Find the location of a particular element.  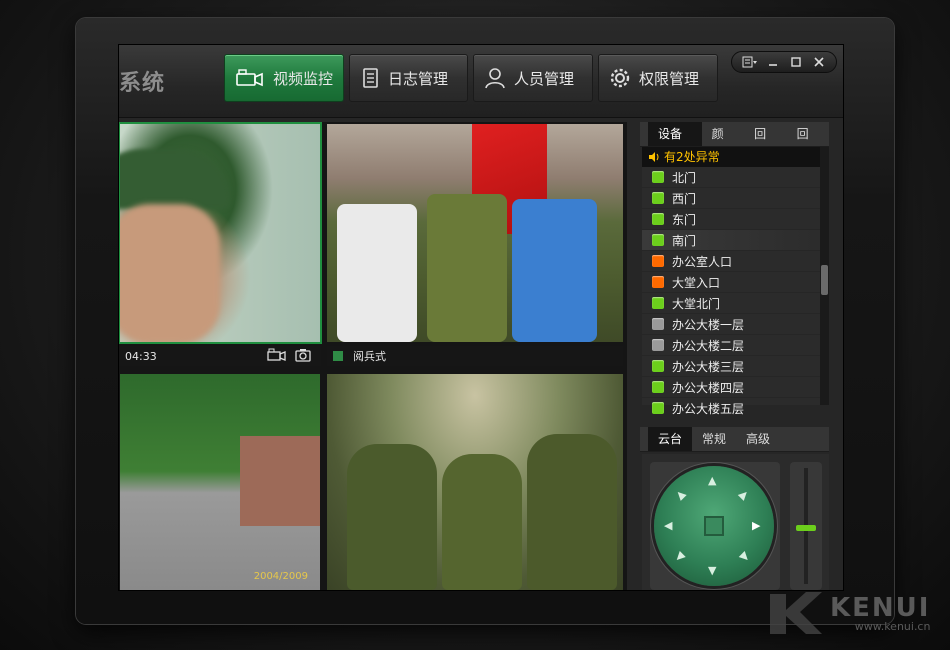

camera-icon is located at coordinates (249, 78).